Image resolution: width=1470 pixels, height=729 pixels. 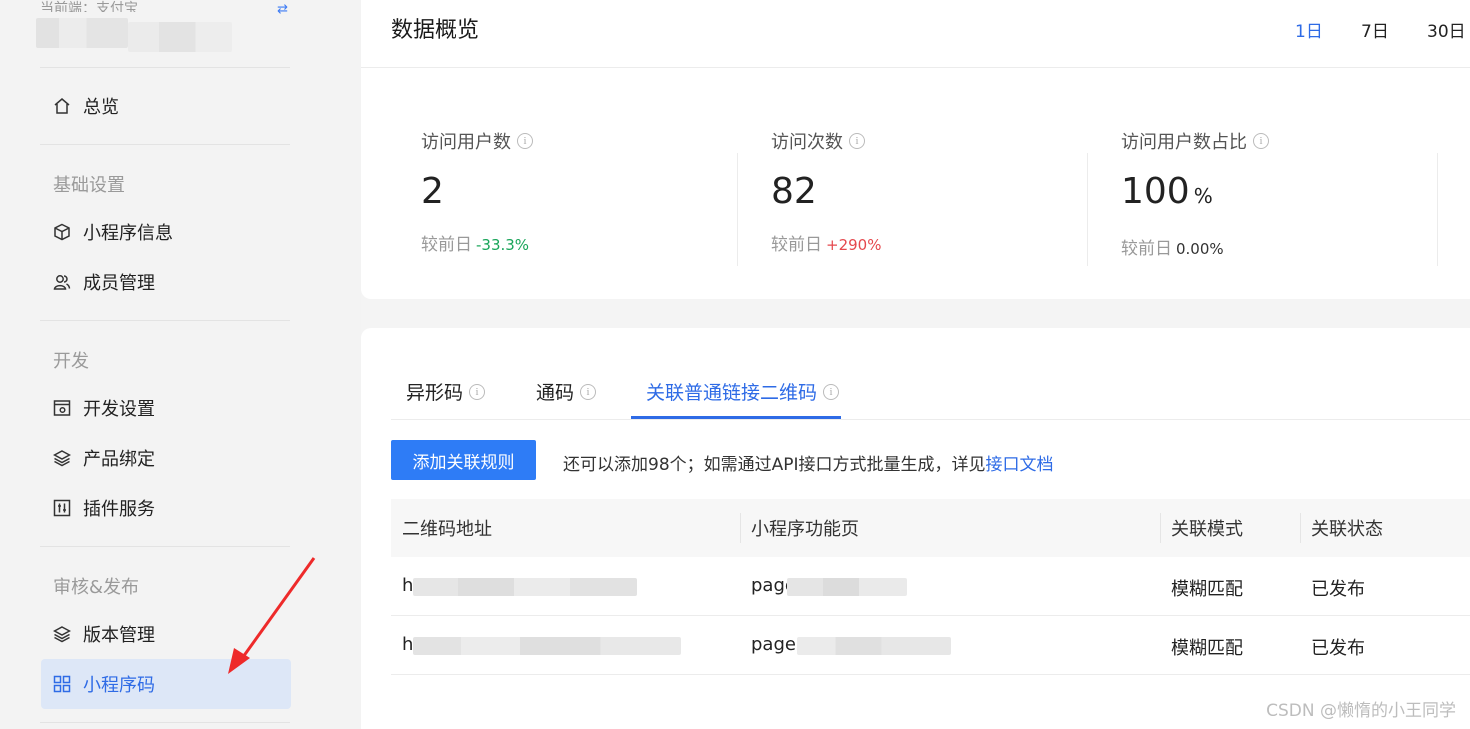 What do you see at coordinates (119, 409) in the screenshot?
I see `sidebar-item-label: 开发设置` at bounding box center [119, 409].